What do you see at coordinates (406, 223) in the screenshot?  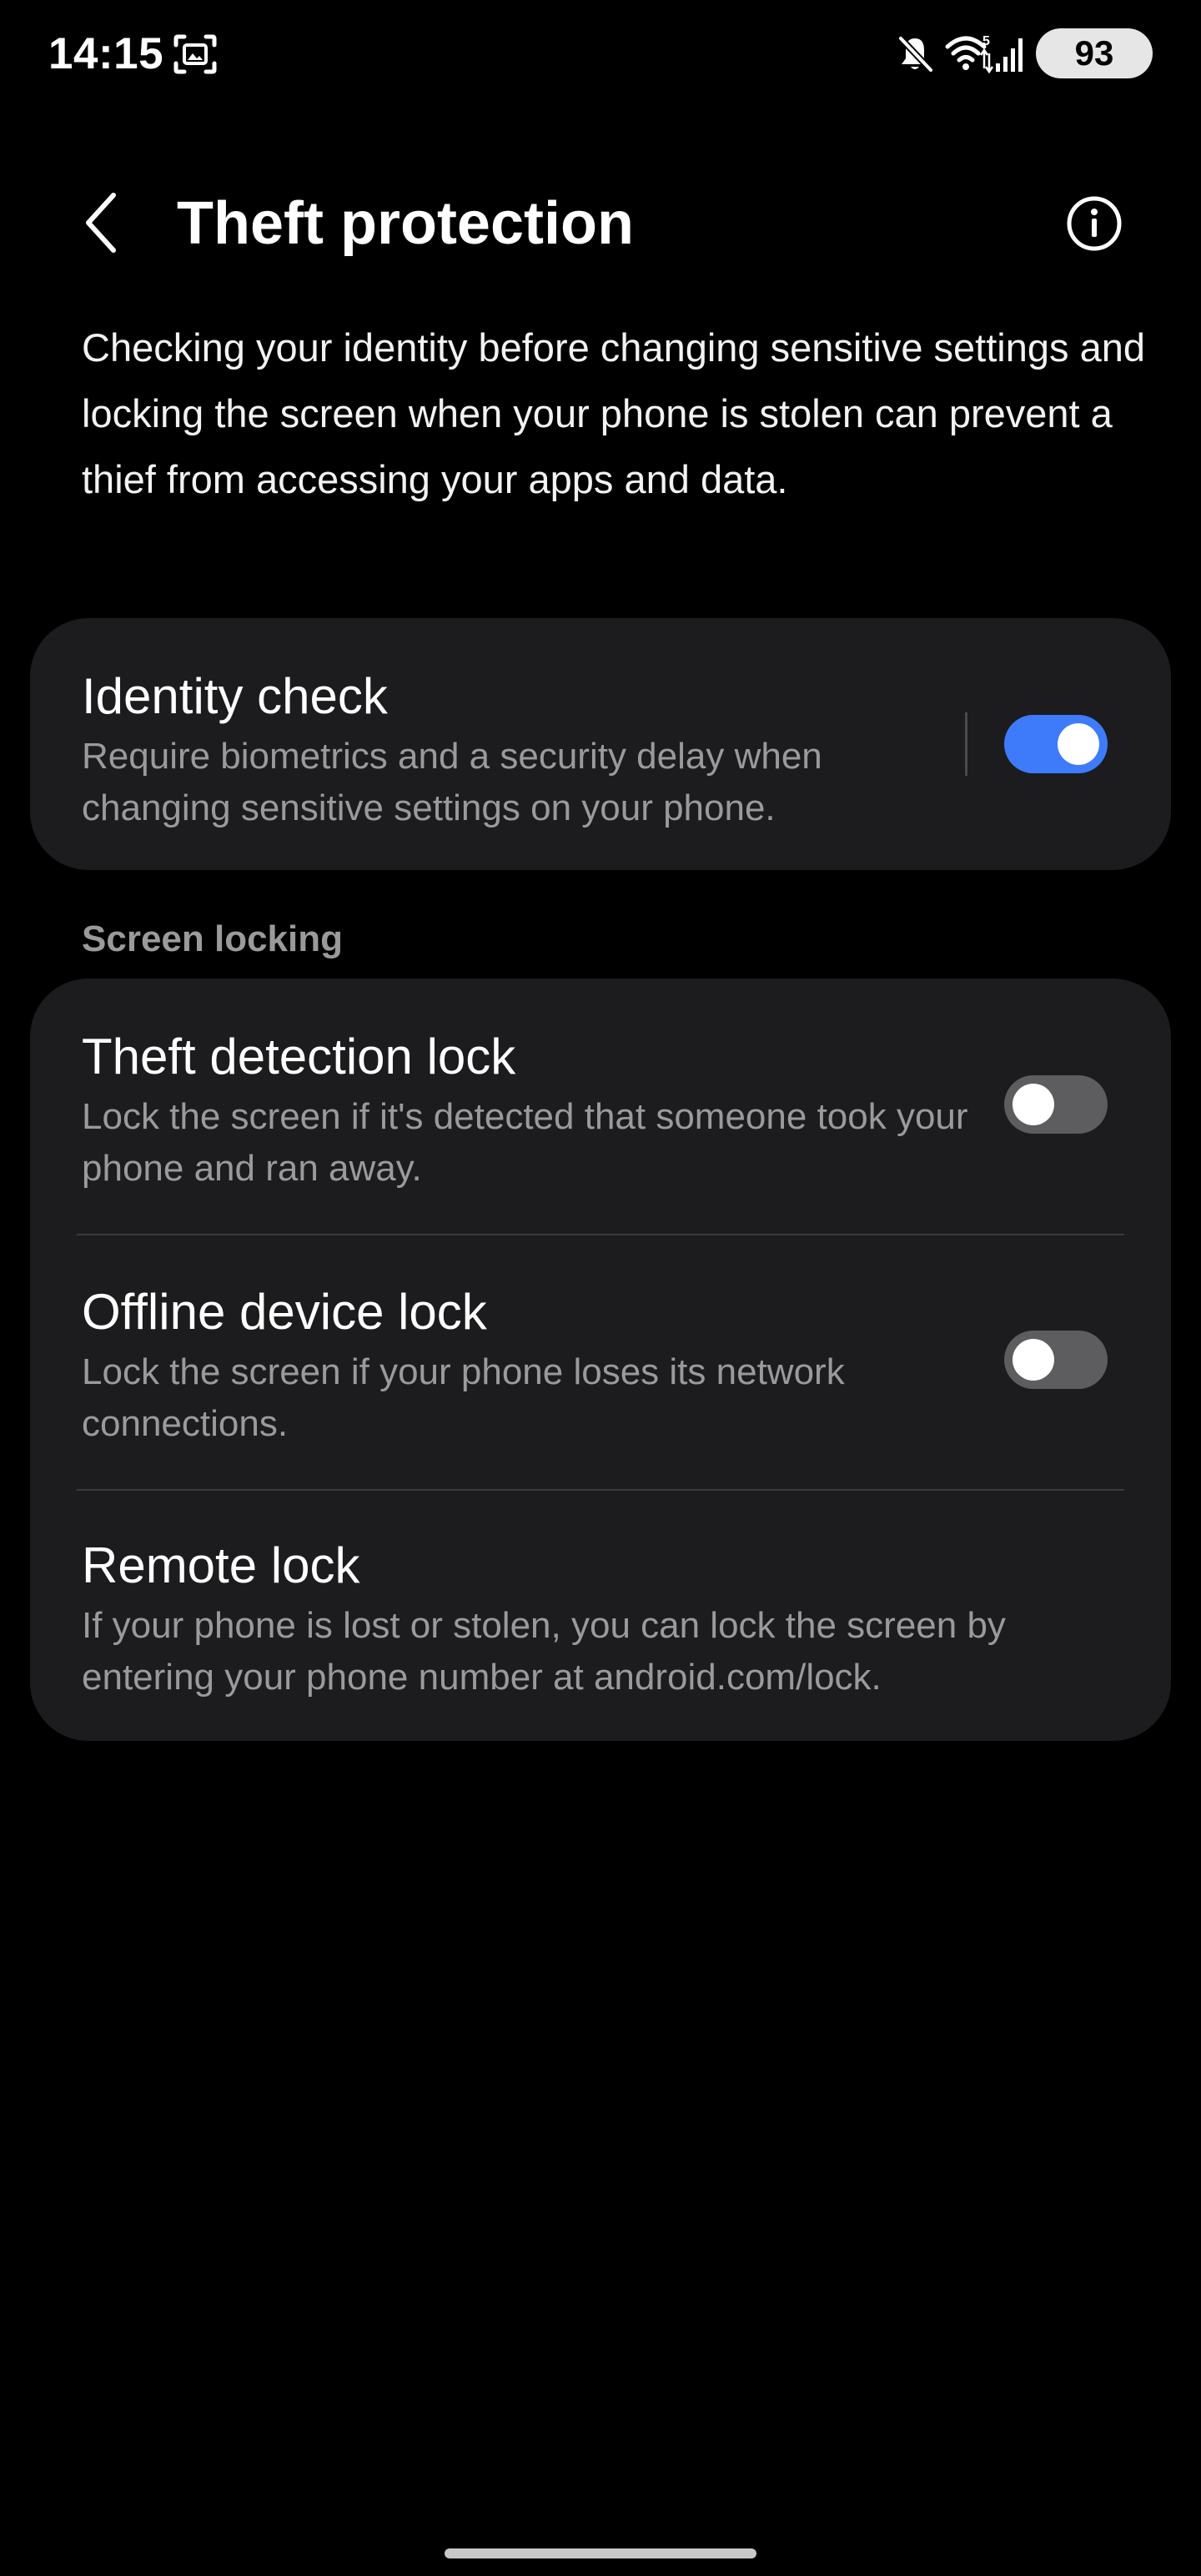 I see `page-title: Theft protection` at bounding box center [406, 223].